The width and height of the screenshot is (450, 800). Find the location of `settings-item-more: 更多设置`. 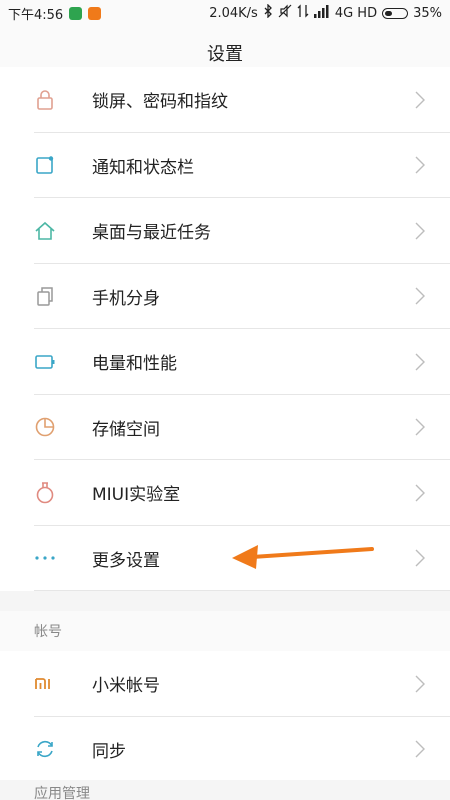

settings-item-more: 更多设置 is located at coordinates (225, 559).